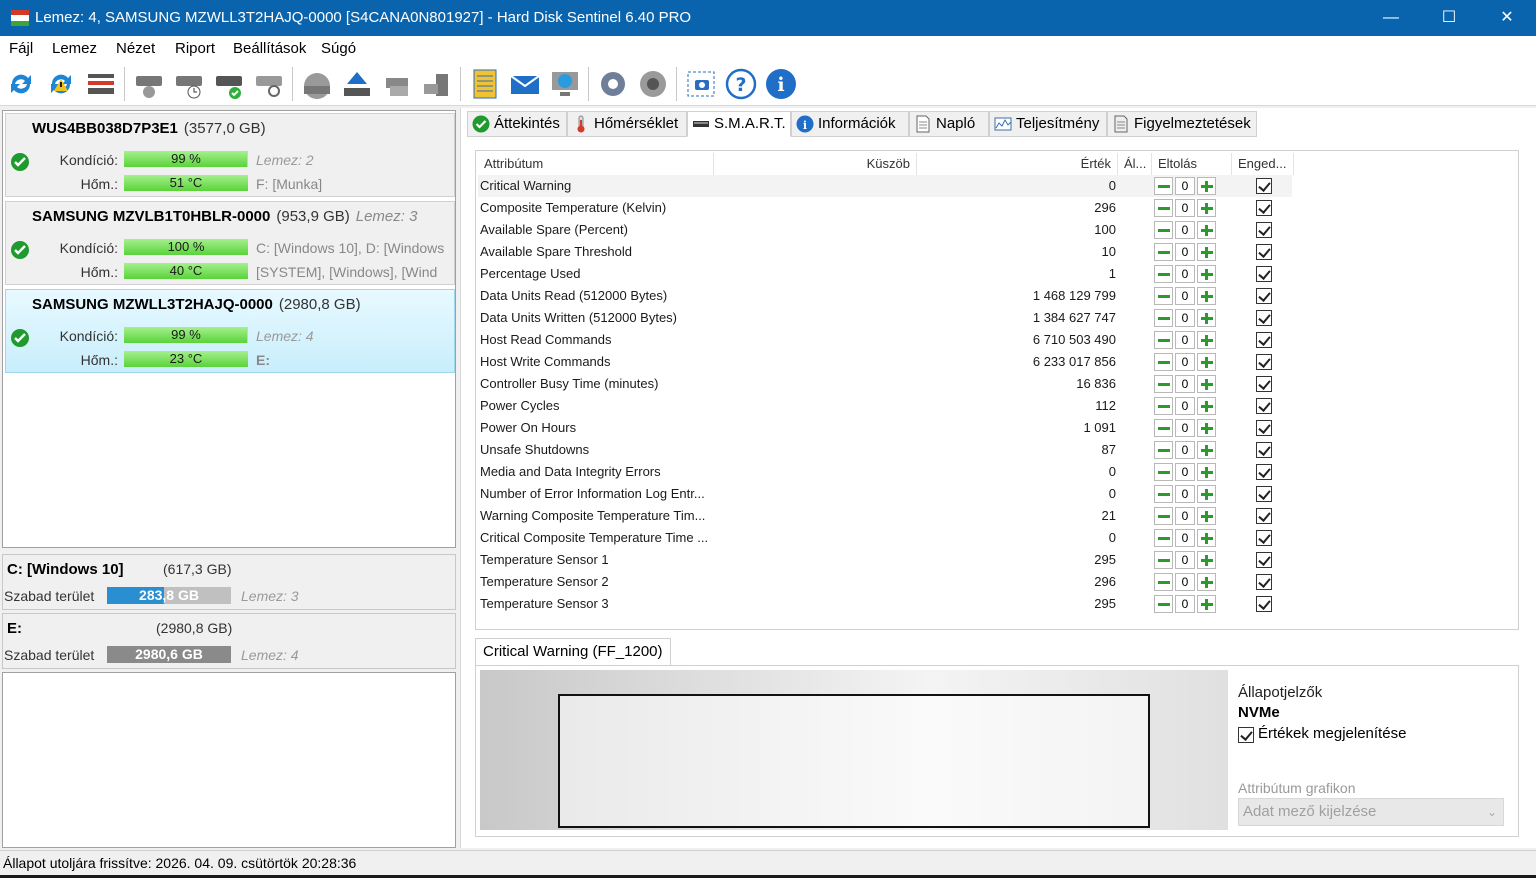 The height and width of the screenshot is (878, 1536). I want to click on disk-search-icon, so click(269, 84).